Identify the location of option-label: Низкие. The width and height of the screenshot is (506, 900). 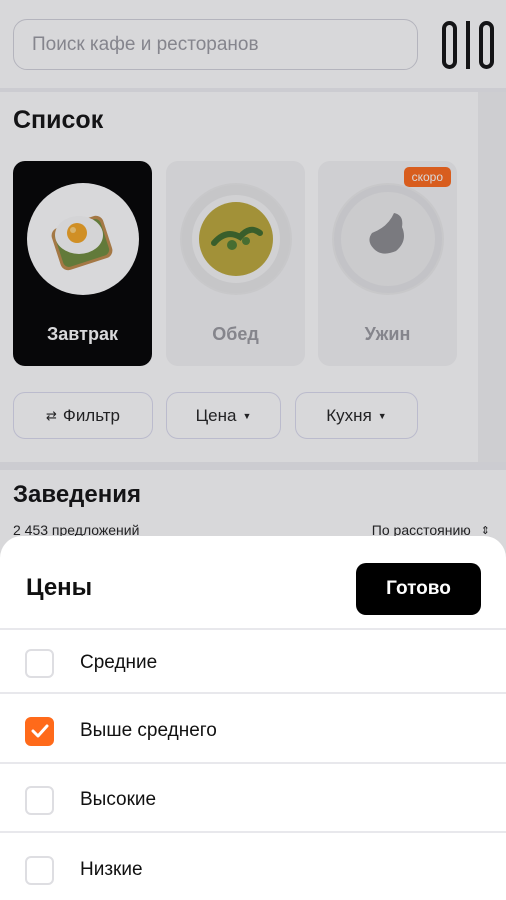
(111, 869).